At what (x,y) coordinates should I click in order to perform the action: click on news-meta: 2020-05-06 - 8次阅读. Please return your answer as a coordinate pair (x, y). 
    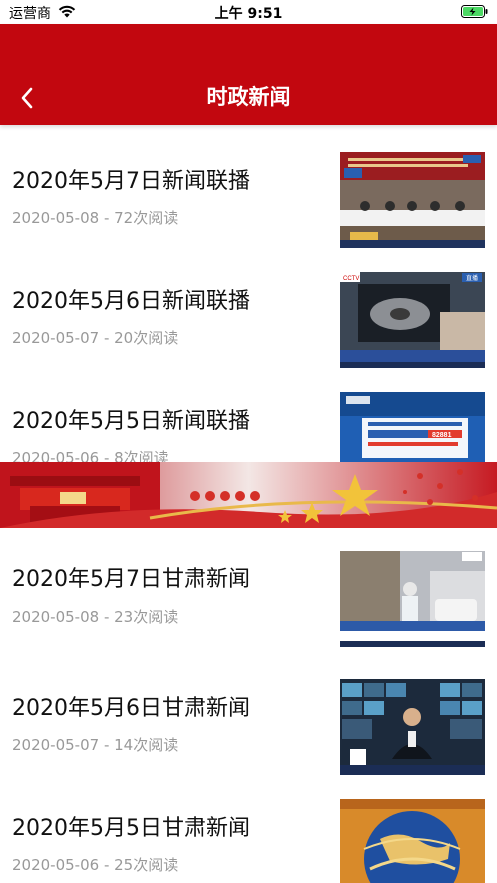
    Looking at the image, I should click on (90, 456).